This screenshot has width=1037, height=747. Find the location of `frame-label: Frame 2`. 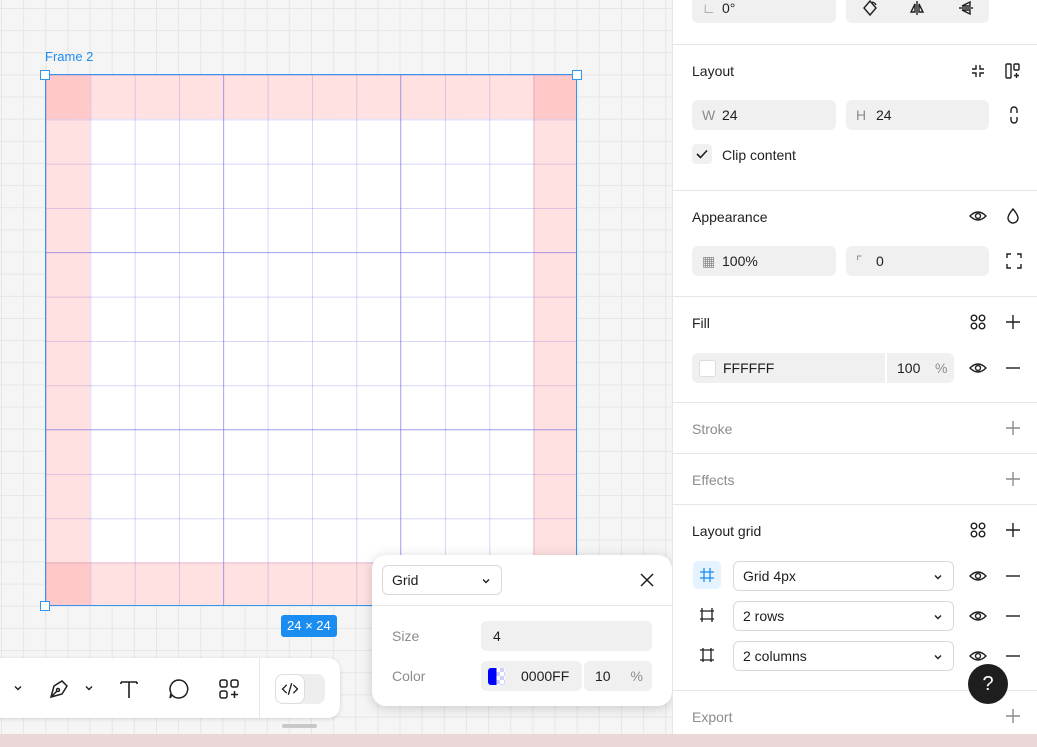

frame-label: Frame 2 is located at coordinates (69, 56).